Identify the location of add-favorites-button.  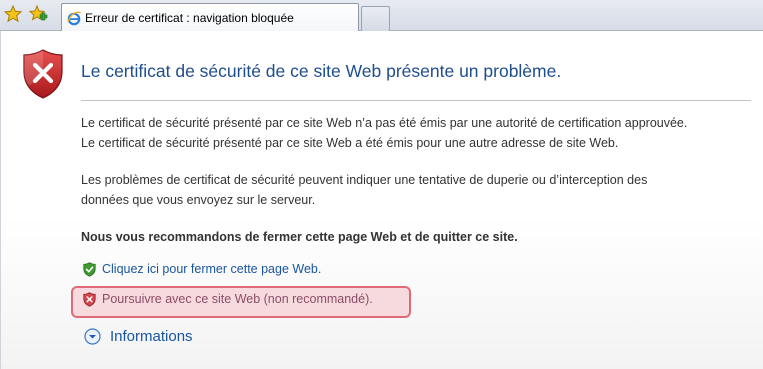
(38, 14).